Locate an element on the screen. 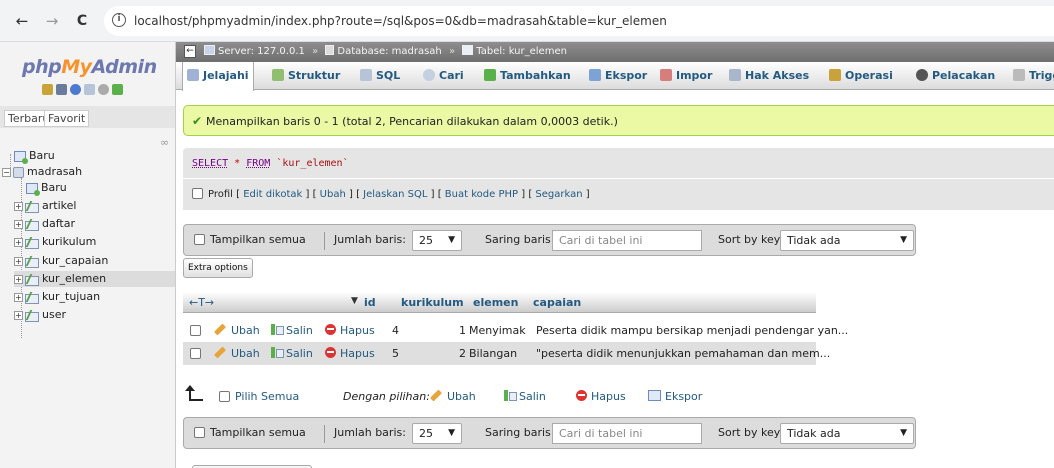  edit-inline-link: Edit dikotak is located at coordinates (272, 194).